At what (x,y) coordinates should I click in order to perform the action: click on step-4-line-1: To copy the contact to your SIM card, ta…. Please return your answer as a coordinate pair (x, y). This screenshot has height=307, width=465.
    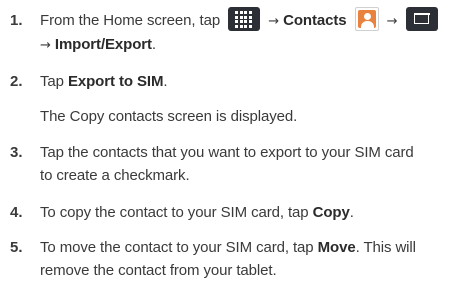
    Looking at the image, I should click on (197, 213).